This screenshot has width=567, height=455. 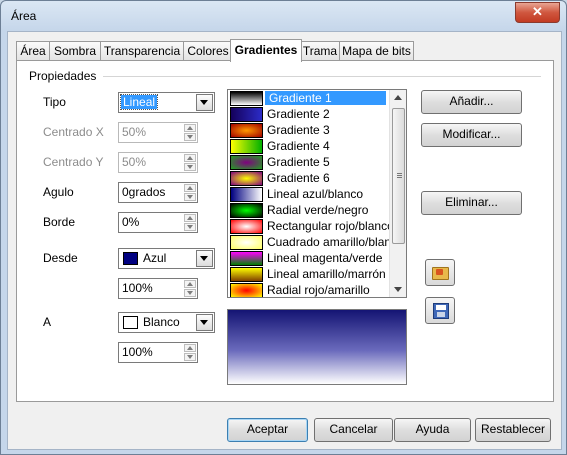 I want to click on angulo-field: 0grados, so click(x=158, y=192).